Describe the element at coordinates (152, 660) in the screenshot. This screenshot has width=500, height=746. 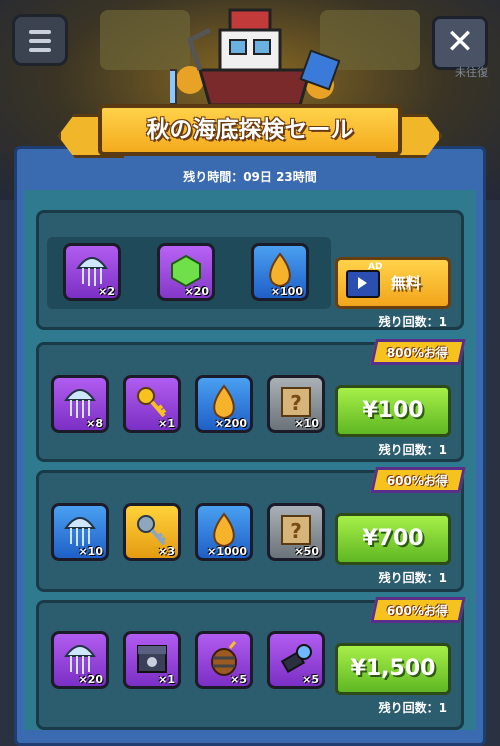
I see `chest-icon: ×1` at that location.